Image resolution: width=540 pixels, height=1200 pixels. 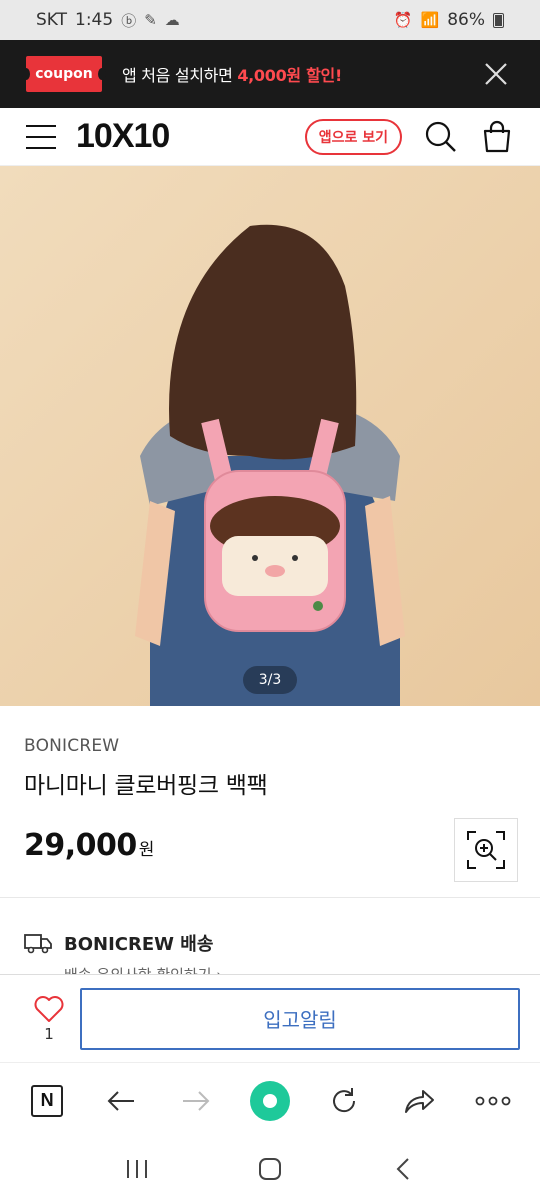 What do you see at coordinates (146, 850) in the screenshot?
I see `price-currency: 원` at bounding box center [146, 850].